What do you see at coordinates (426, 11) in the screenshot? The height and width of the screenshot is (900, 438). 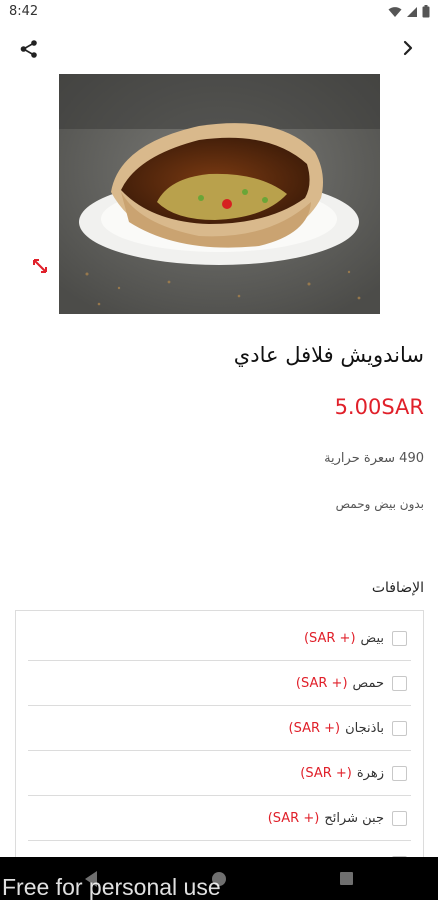 I see `battery-icon` at bounding box center [426, 11].